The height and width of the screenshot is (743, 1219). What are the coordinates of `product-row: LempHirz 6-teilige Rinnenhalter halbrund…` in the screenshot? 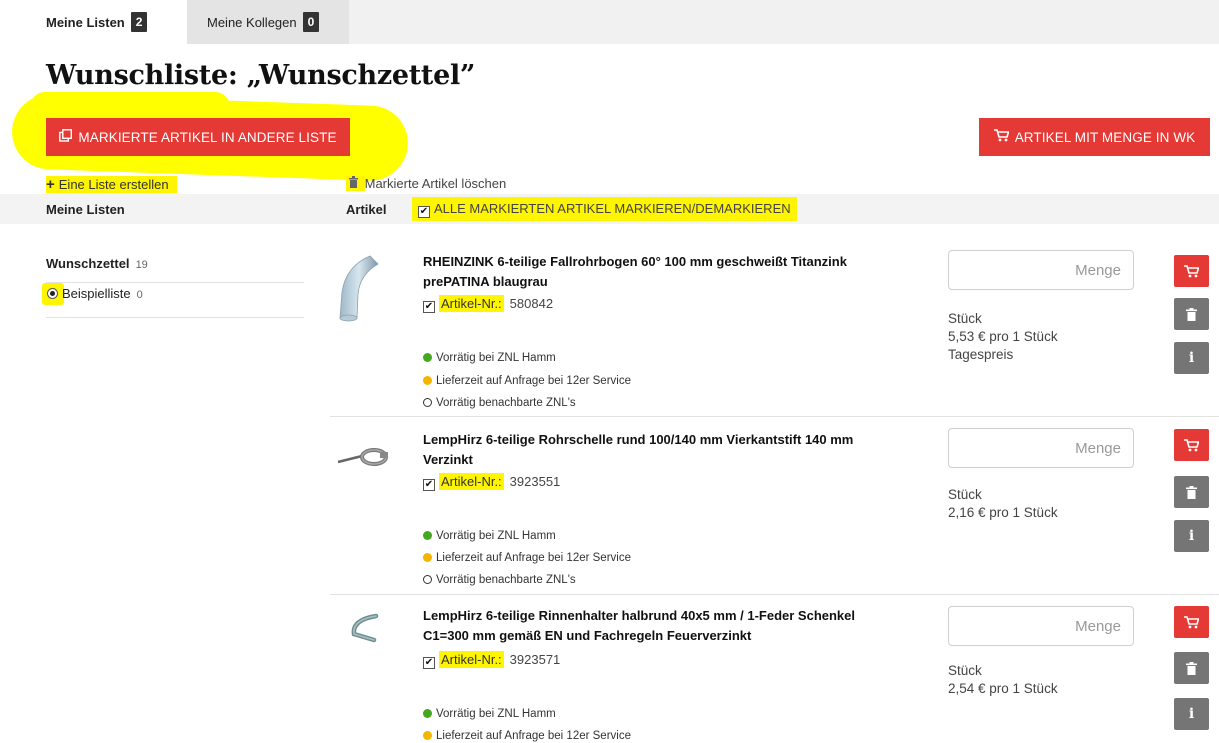 It's located at (774, 674).